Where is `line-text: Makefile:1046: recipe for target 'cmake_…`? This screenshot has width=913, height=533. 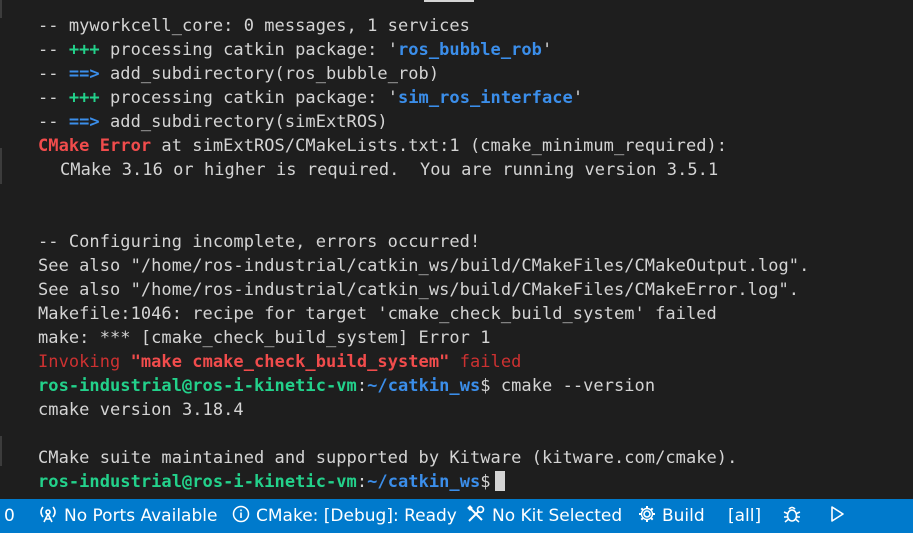 line-text: Makefile:1046: recipe for target 'cmake_… is located at coordinates (377, 314).